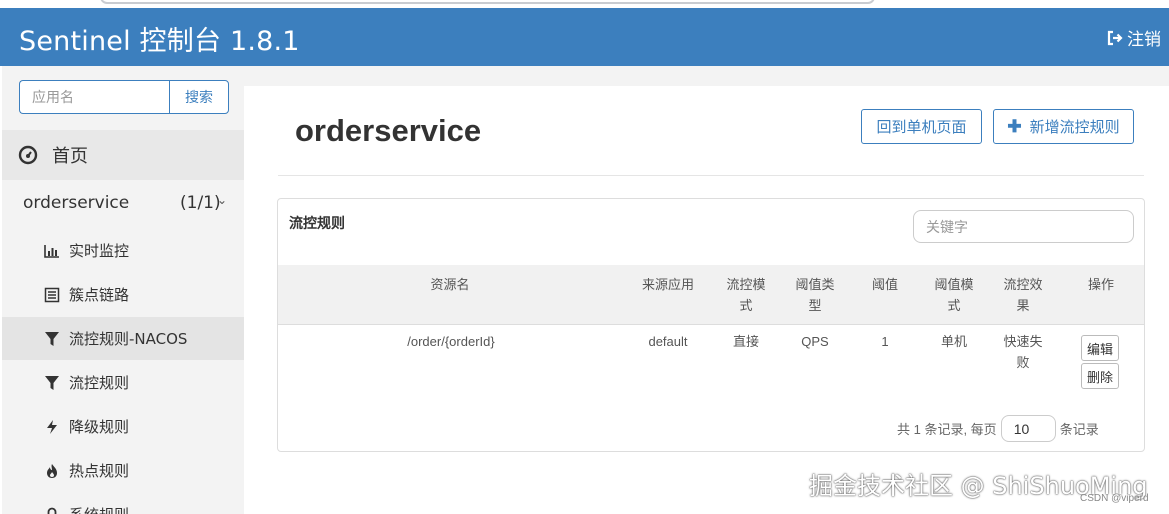  Describe the element at coordinates (746, 295) in the screenshot. I see `col-mode: 流控模 式` at that location.